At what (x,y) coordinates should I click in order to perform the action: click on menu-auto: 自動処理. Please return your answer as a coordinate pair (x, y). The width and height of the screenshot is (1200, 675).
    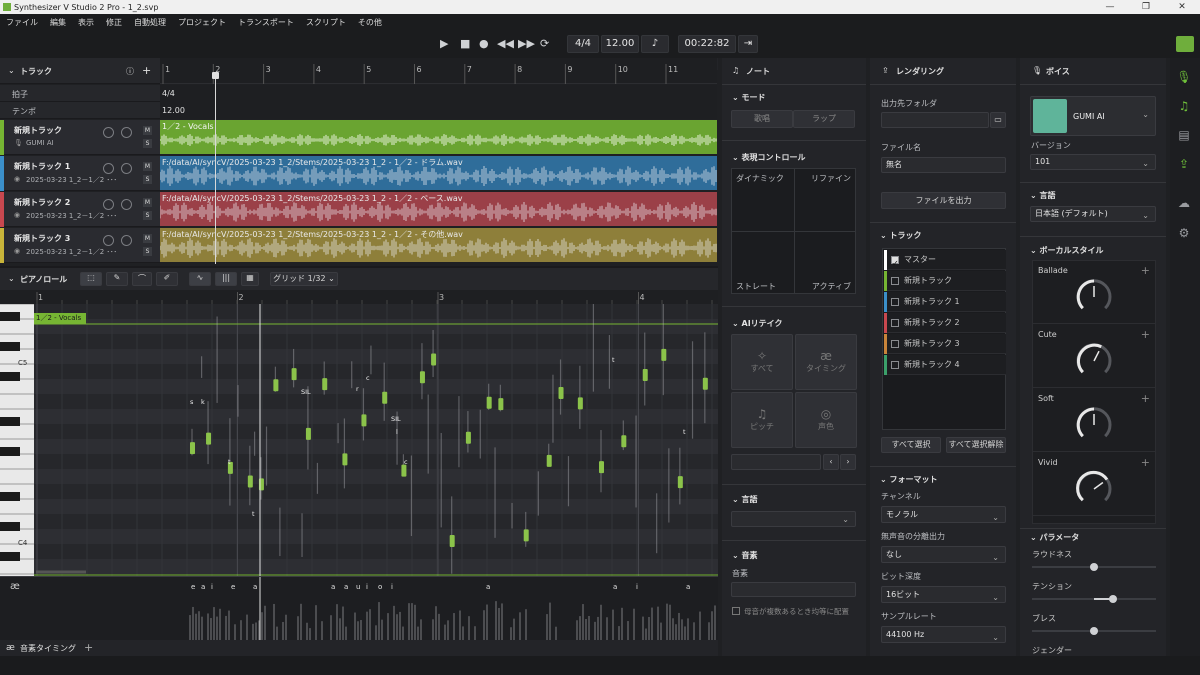
    Looking at the image, I should click on (150, 22).